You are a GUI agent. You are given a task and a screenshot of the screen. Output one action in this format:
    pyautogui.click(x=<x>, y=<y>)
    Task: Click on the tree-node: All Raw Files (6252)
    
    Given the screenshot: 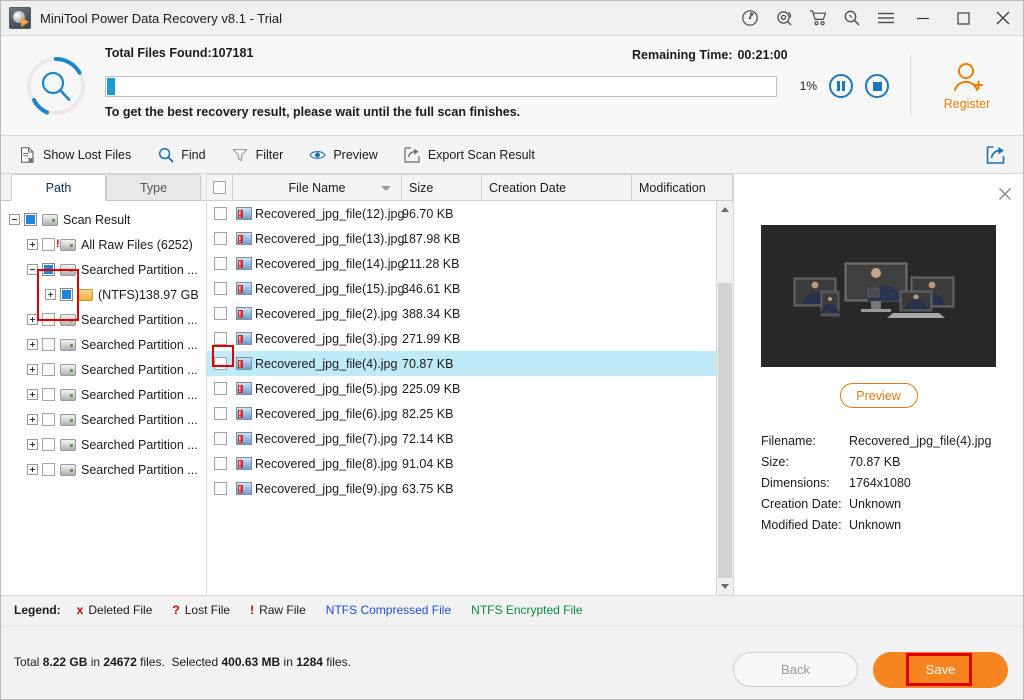 What is the action you would take?
    pyautogui.click(x=103, y=244)
    